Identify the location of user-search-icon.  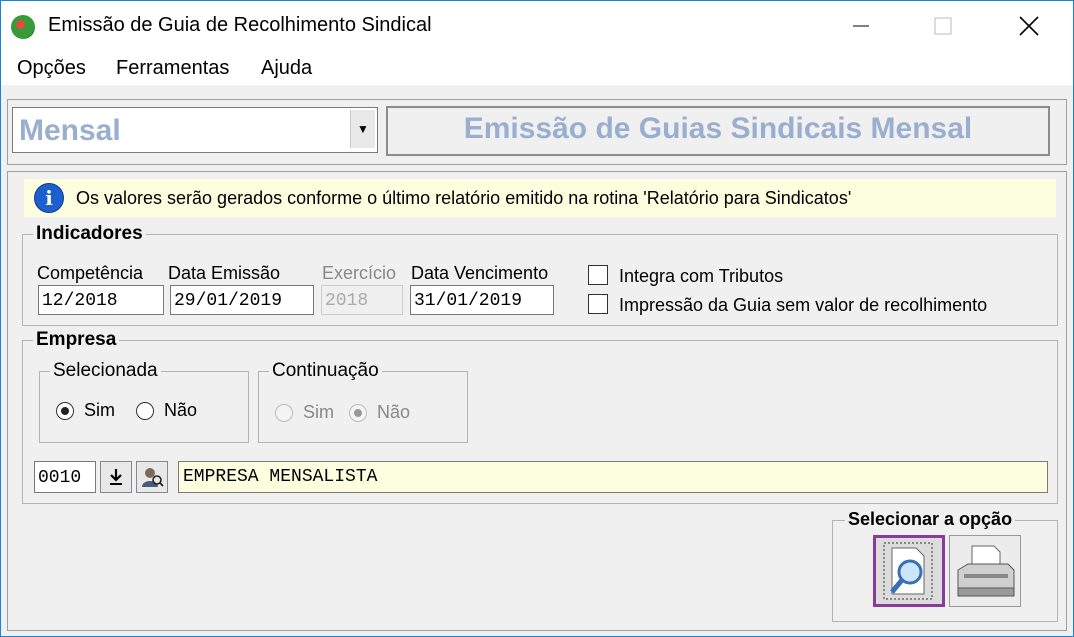
(153, 477).